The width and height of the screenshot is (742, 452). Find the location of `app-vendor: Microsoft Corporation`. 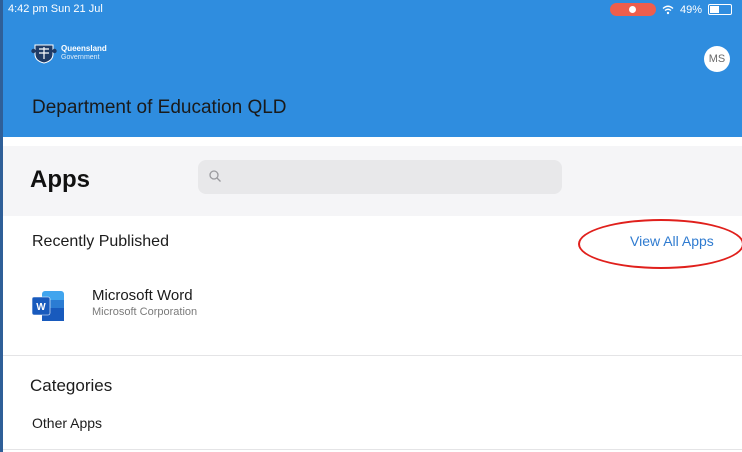

app-vendor: Microsoft Corporation is located at coordinates (145, 312).